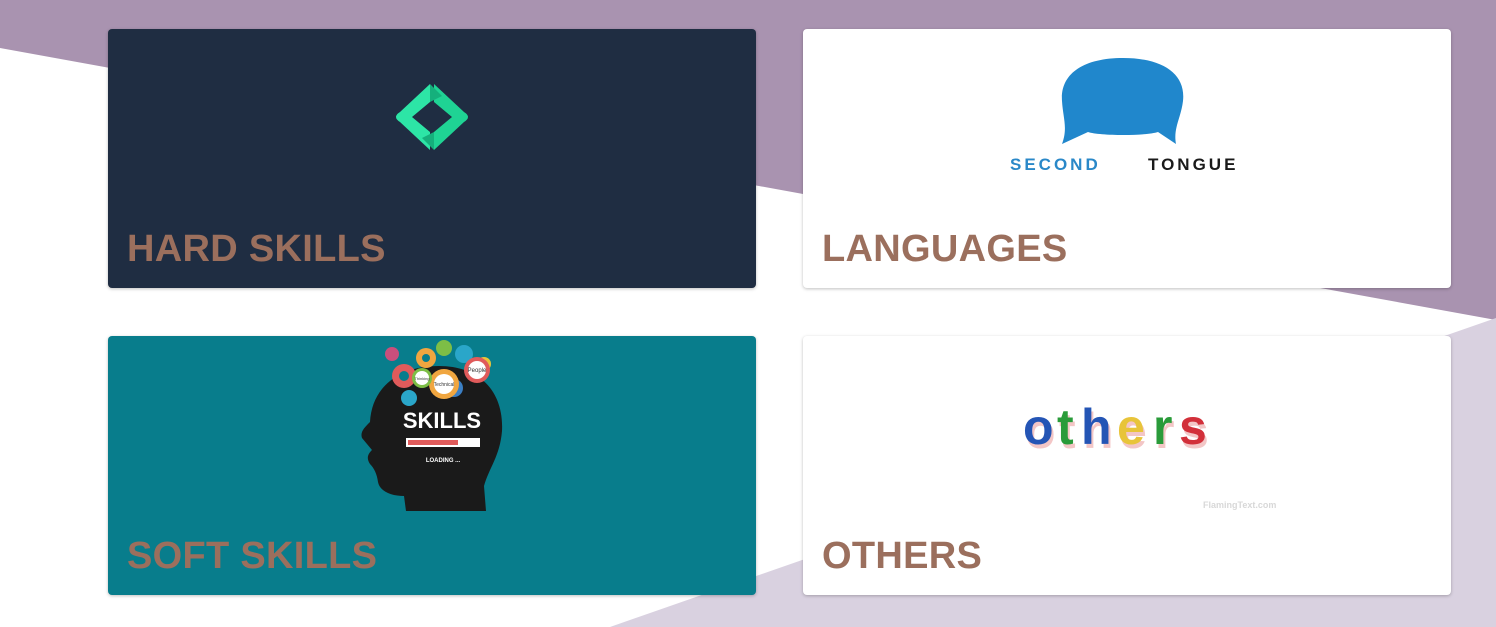  What do you see at coordinates (1162, 427) in the screenshot?
I see `svg-text: r` at bounding box center [1162, 427].